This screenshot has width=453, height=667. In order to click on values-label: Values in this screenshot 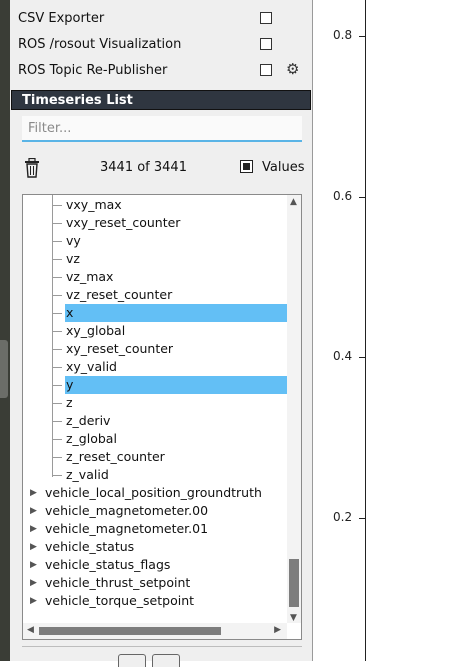, I will do `click(283, 167)`.